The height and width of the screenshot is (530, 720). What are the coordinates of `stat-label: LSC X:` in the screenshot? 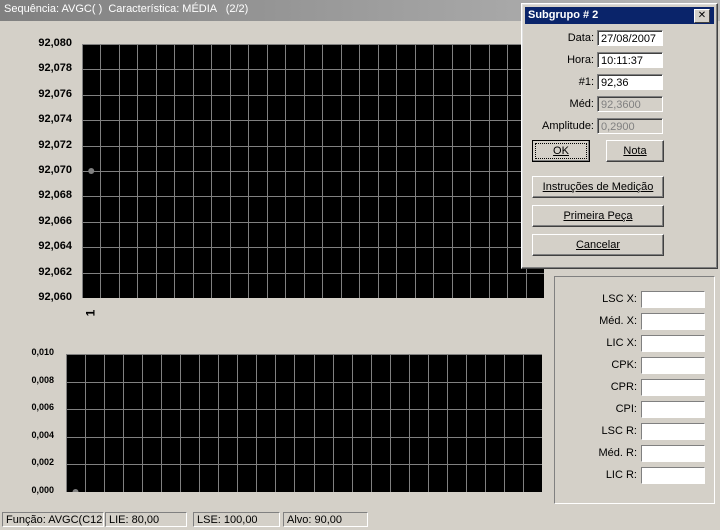 It's located at (619, 299).